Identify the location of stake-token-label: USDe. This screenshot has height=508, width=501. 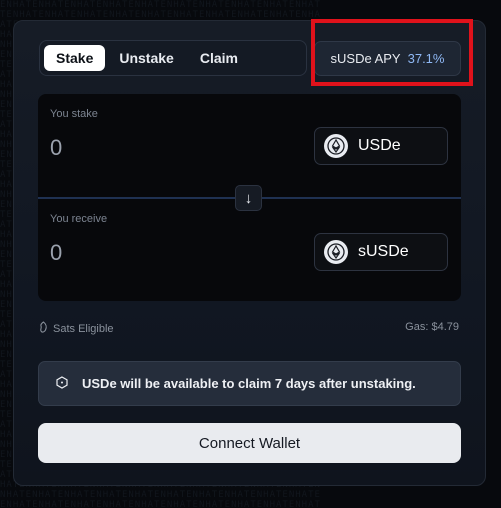
(379, 145).